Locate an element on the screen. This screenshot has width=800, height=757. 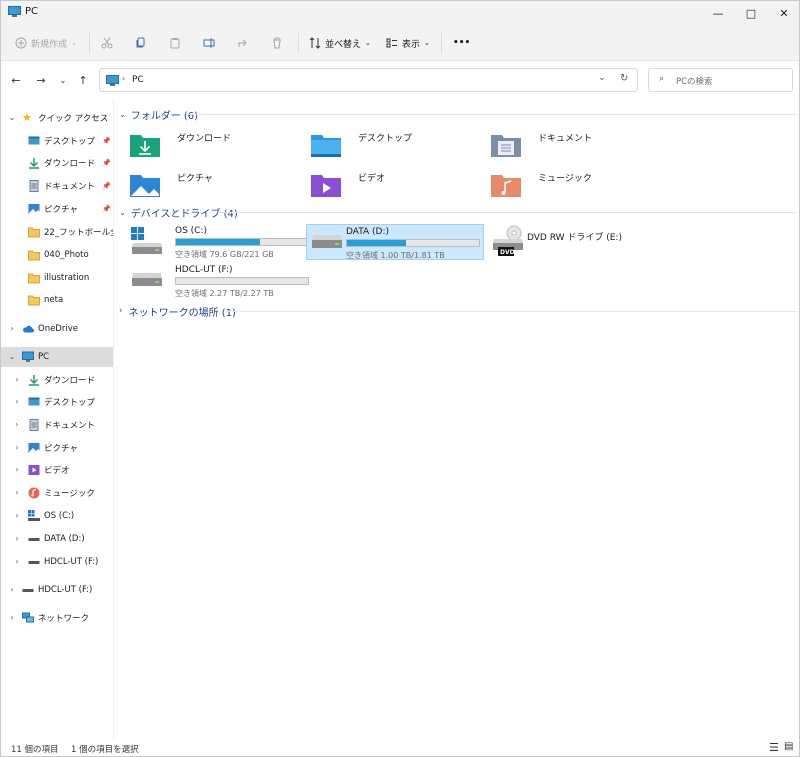
sidebar-item-documents: › ドキュメント is located at coordinates (57, 425).